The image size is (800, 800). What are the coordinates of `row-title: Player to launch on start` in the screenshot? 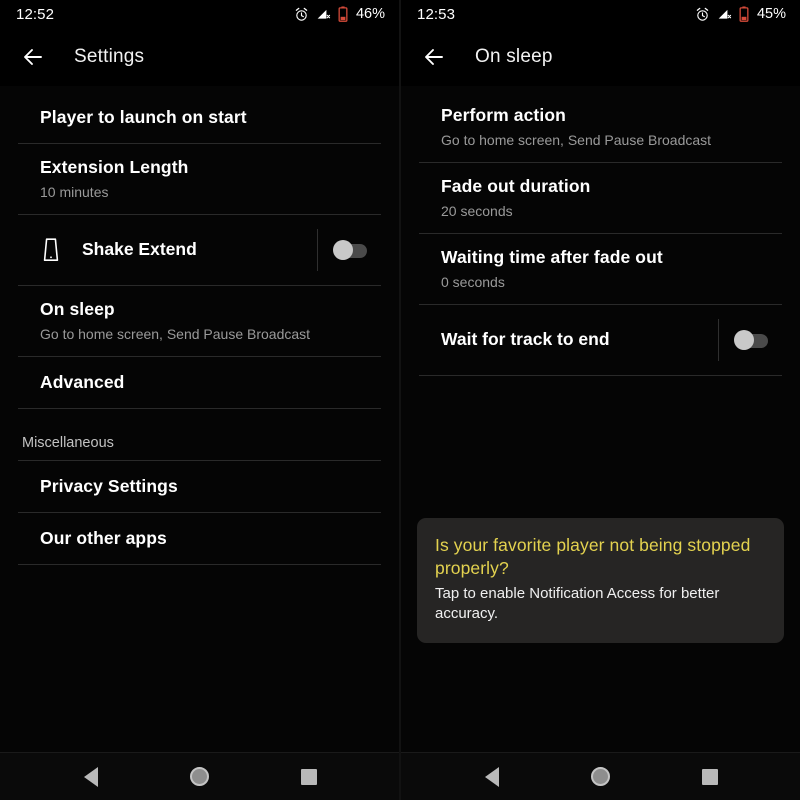 It's located at (143, 116).